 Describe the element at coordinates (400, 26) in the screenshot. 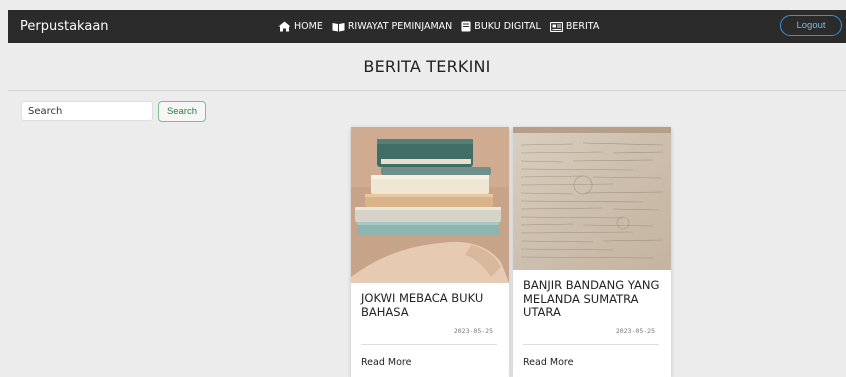

I see `nav-label-riwayat: RIWAYAT PEMINJAMAN` at that location.